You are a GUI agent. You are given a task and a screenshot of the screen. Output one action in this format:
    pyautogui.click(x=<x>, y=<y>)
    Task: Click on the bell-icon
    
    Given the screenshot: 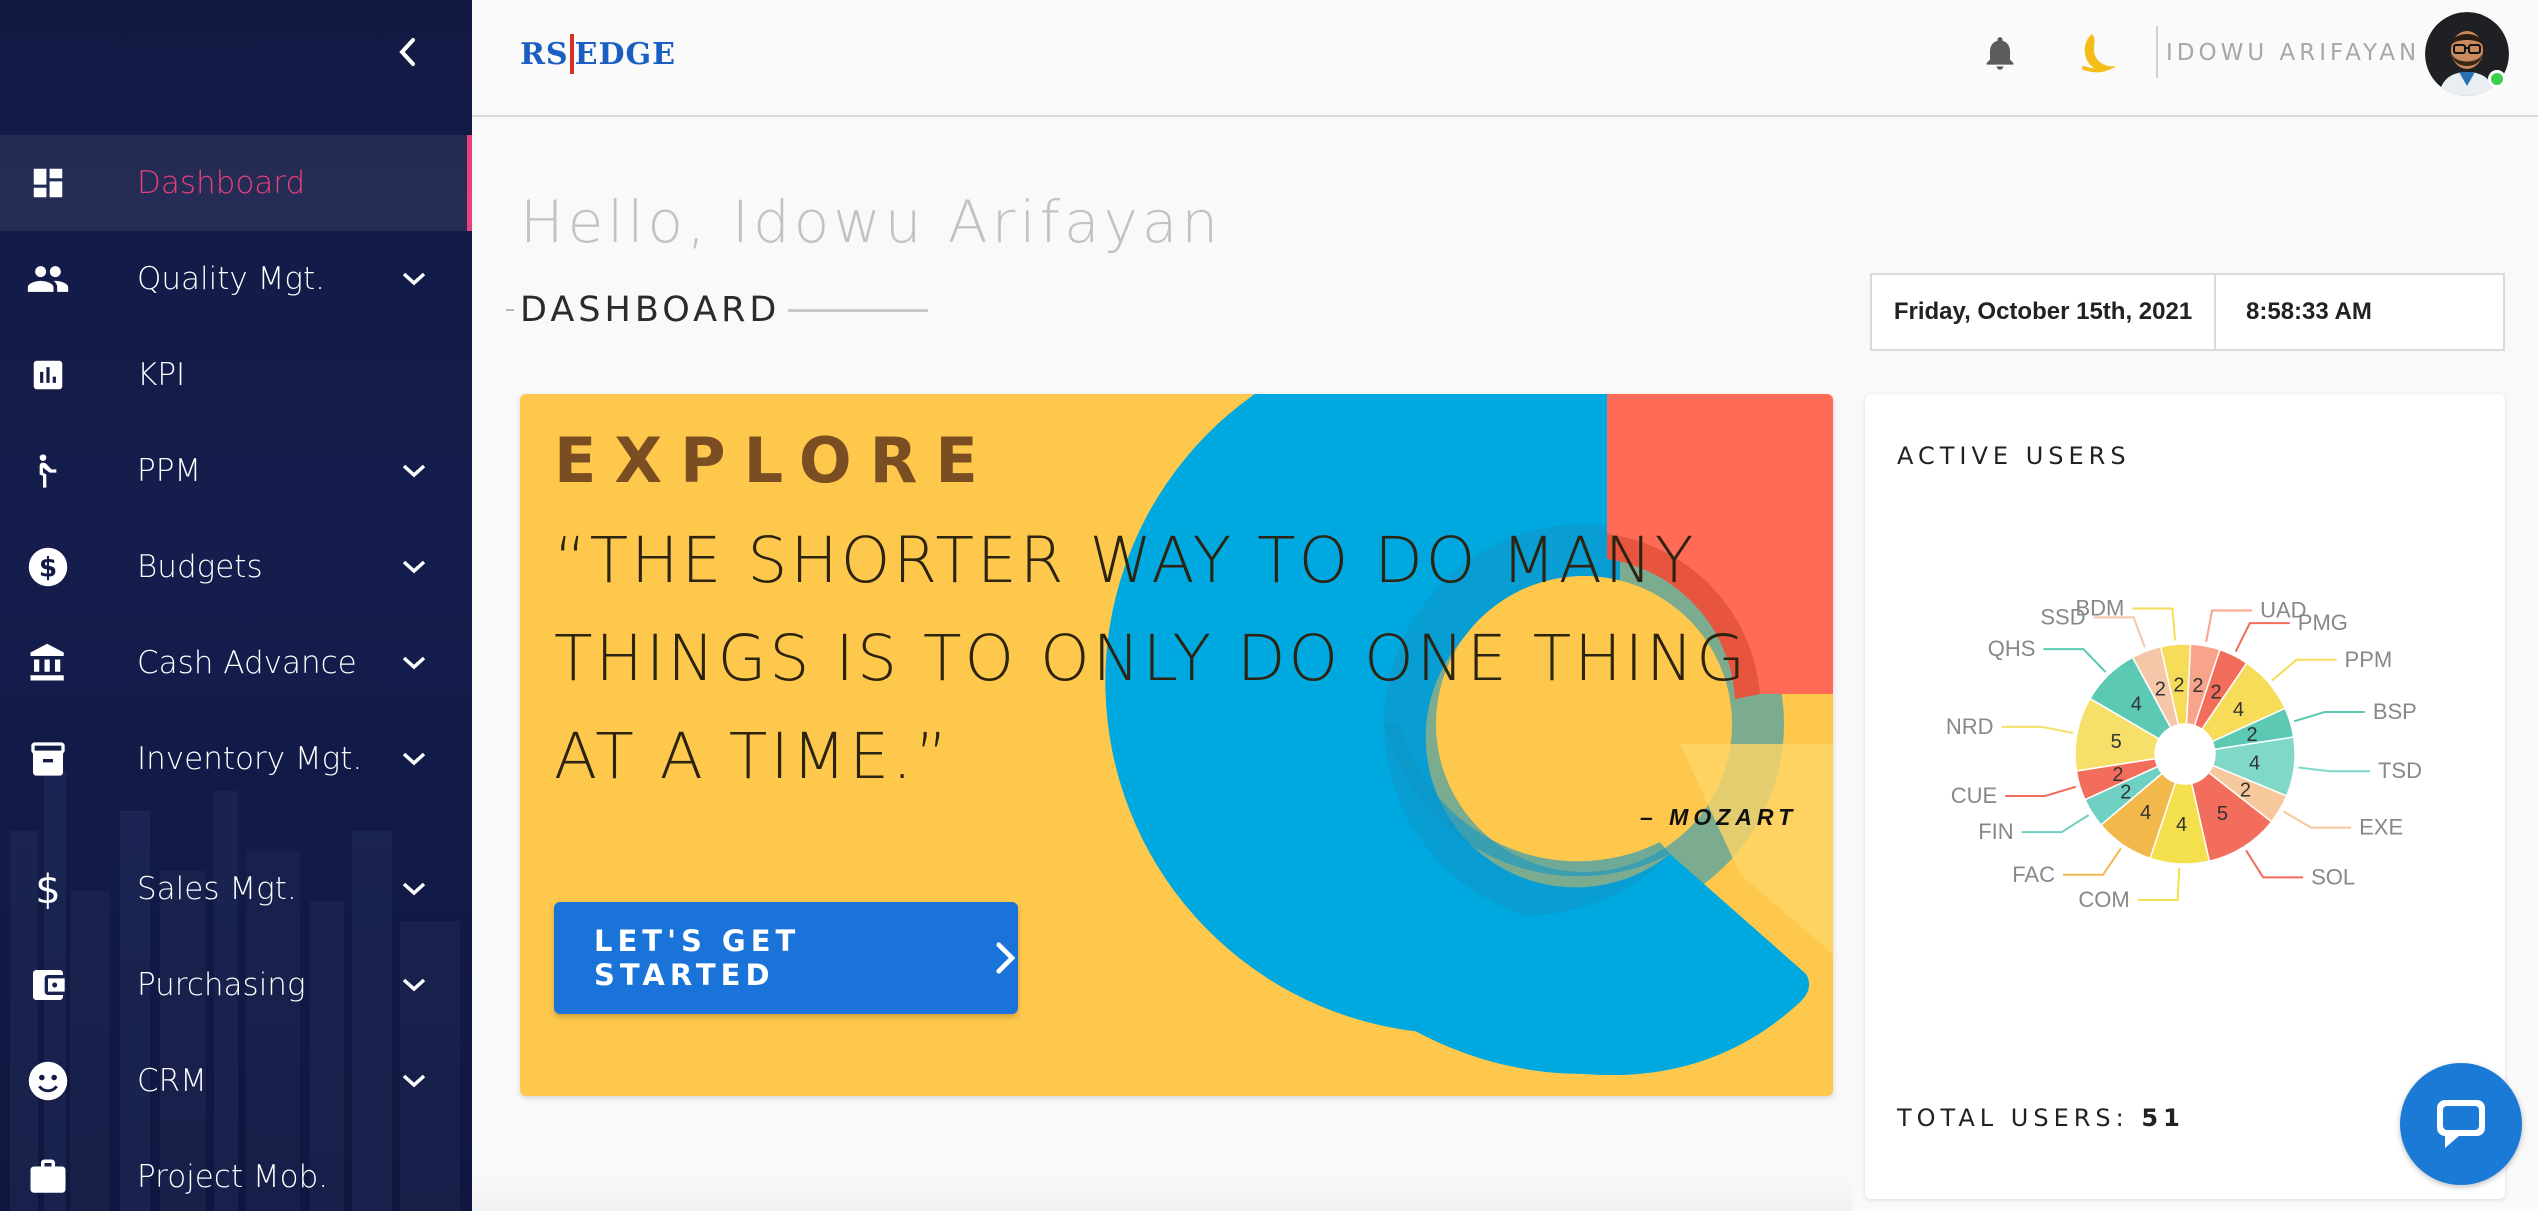 What is the action you would take?
    pyautogui.click(x=2000, y=53)
    